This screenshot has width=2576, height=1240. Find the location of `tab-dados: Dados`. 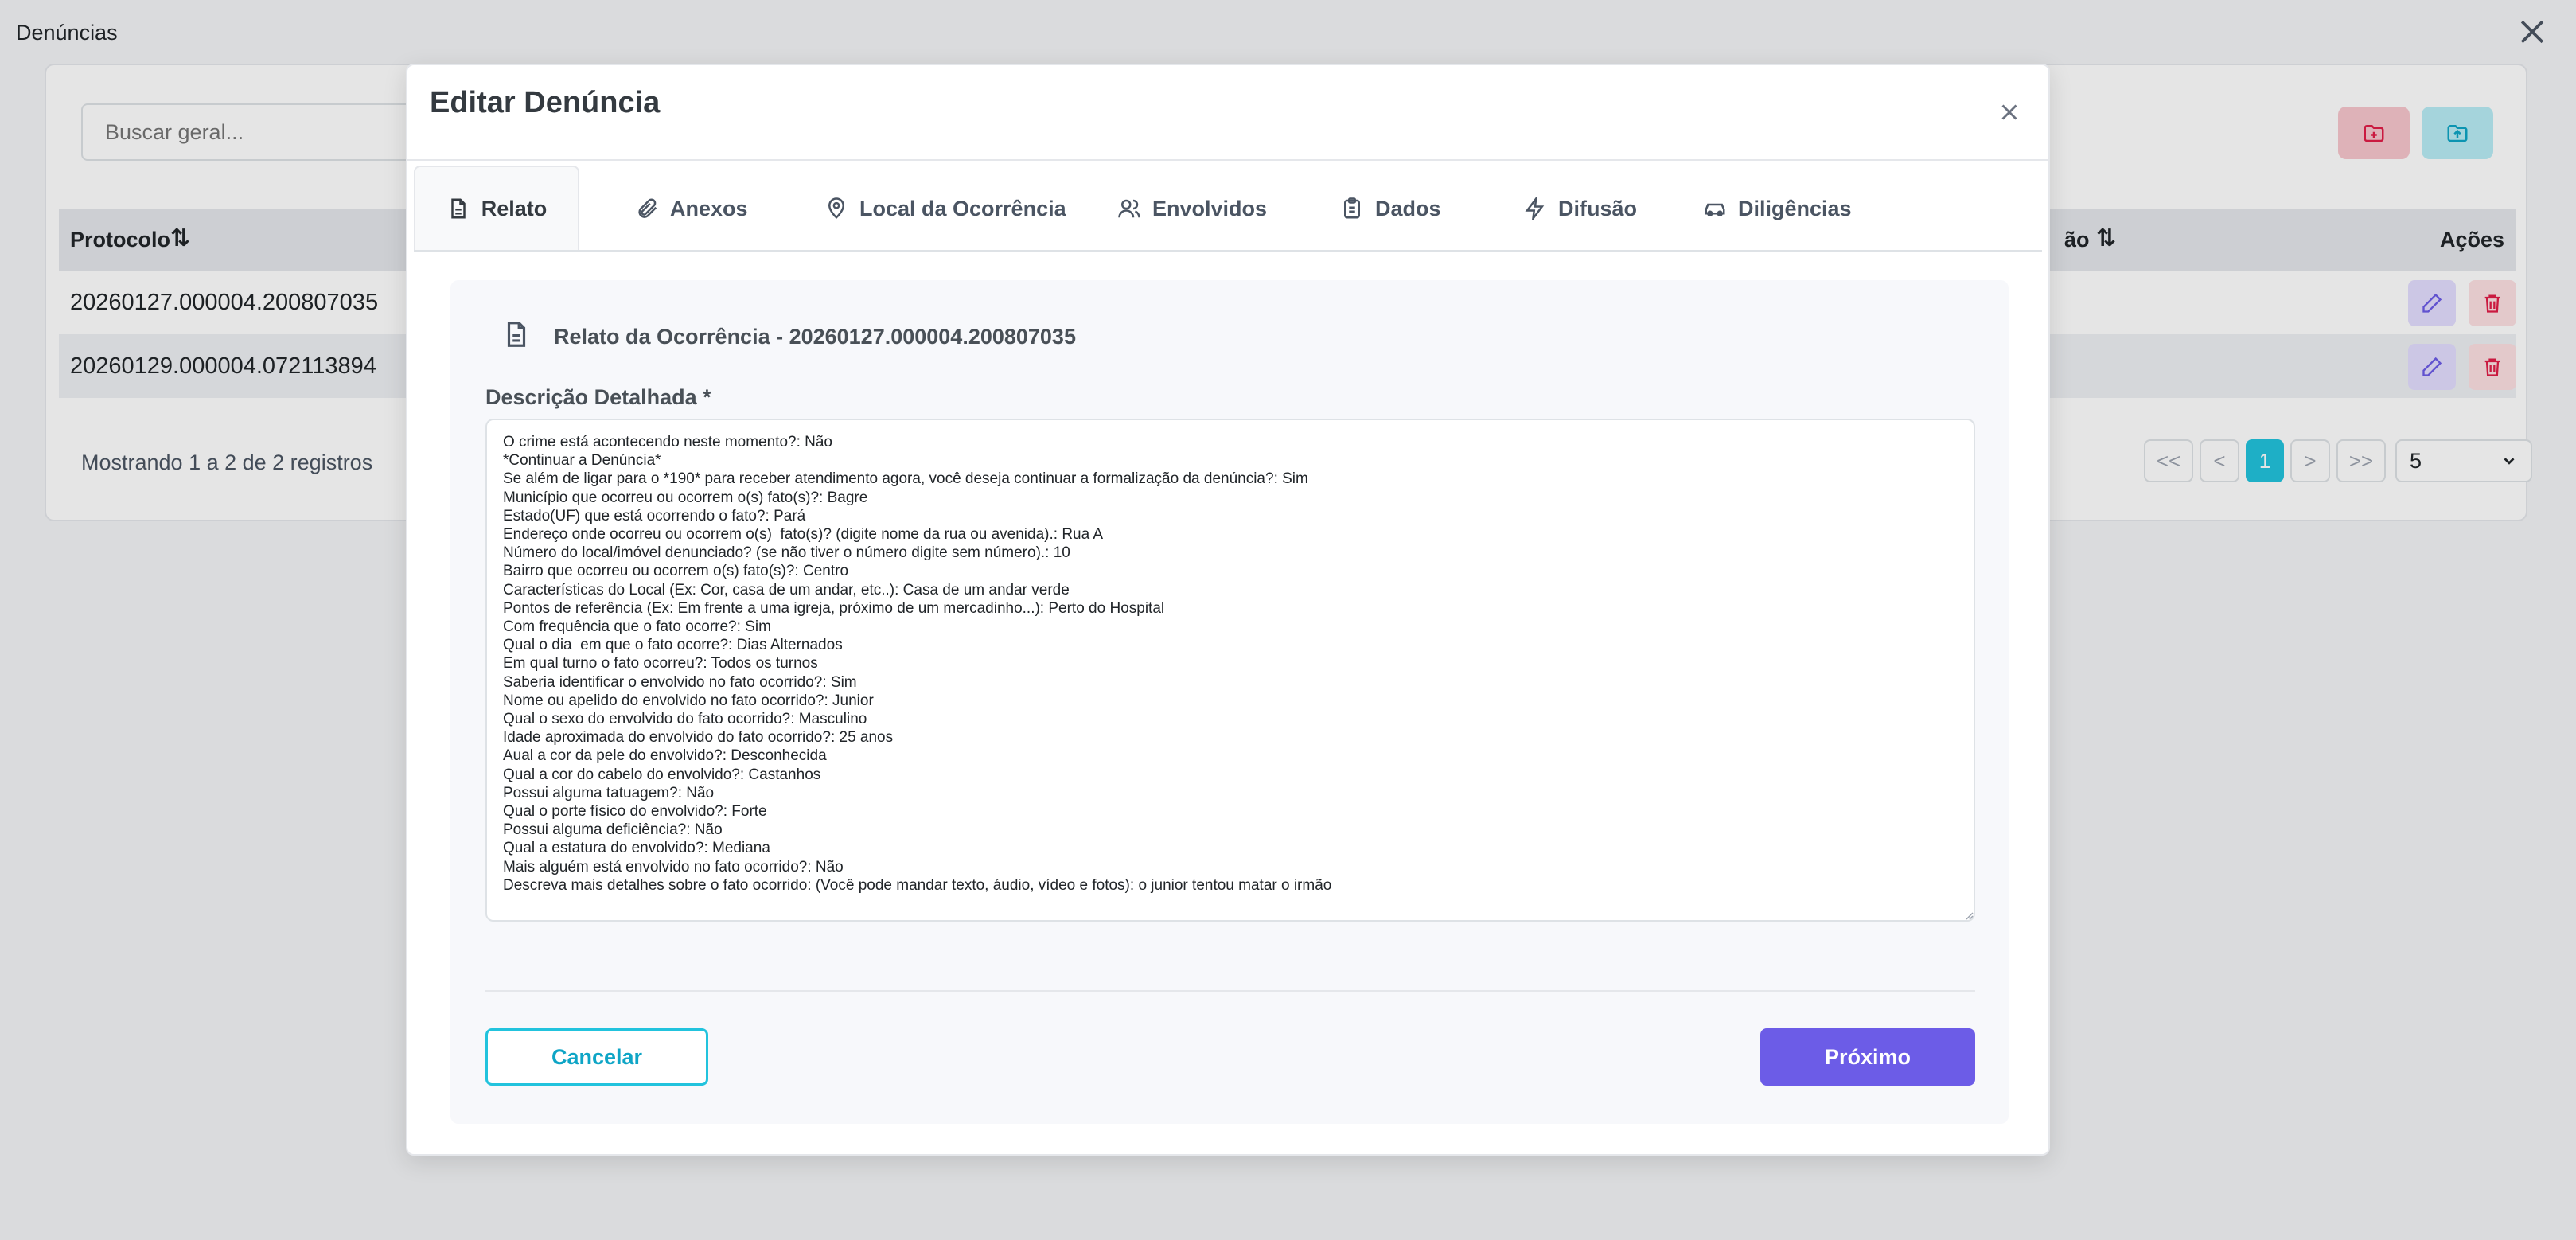

tab-dados: Dados is located at coordinates (1390, 209).